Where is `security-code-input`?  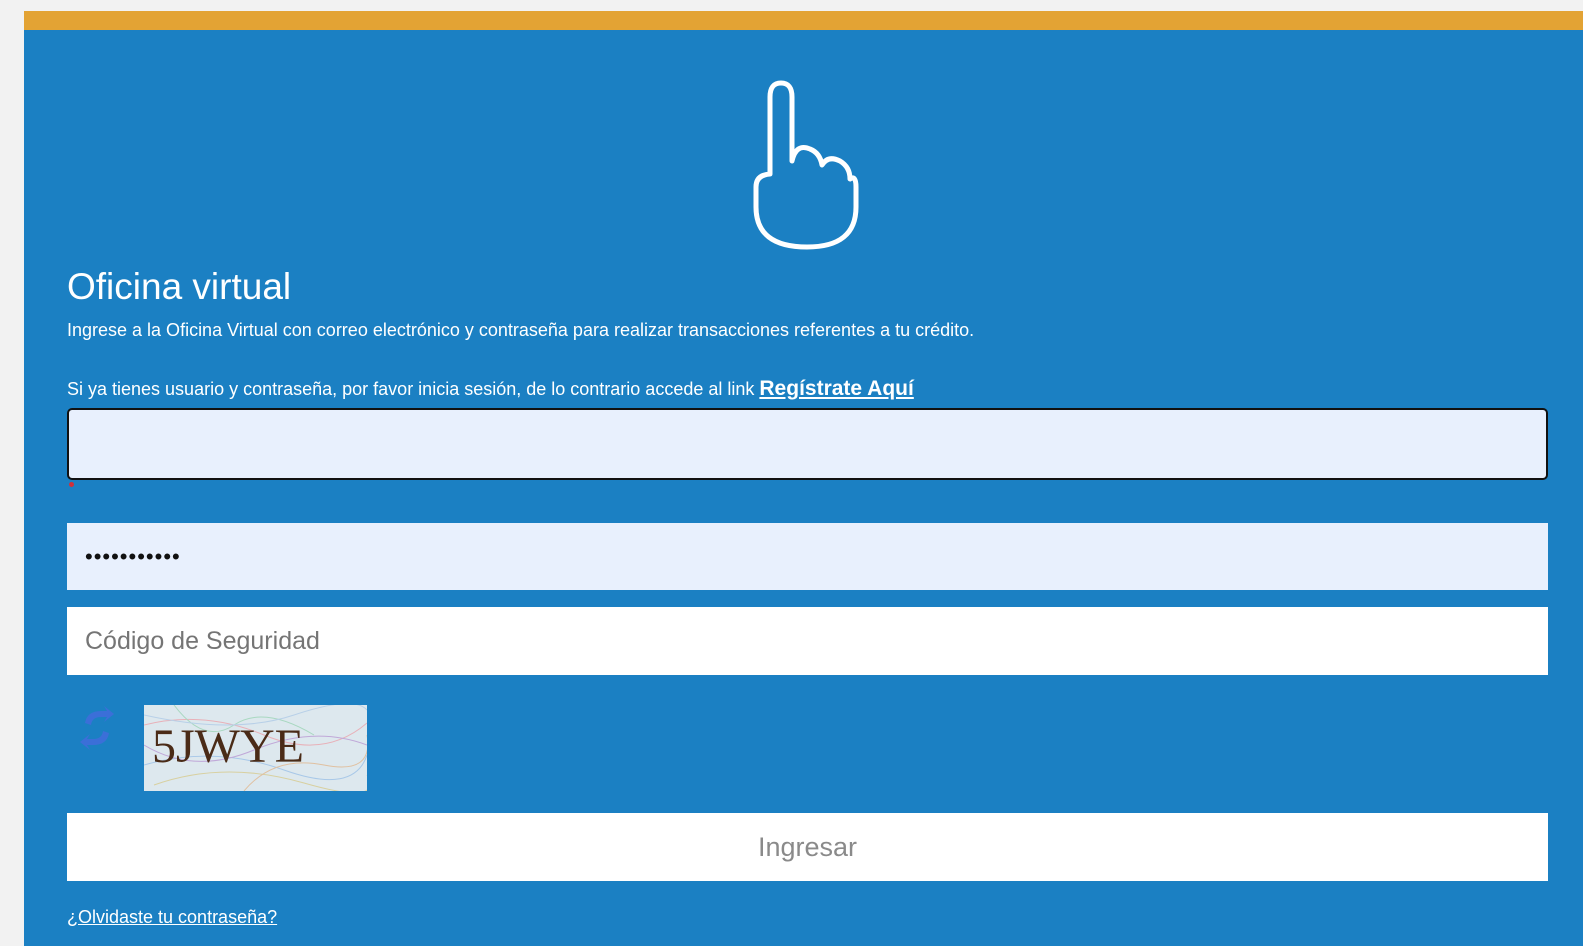
security-code-input is located at coordinates (807, 641).